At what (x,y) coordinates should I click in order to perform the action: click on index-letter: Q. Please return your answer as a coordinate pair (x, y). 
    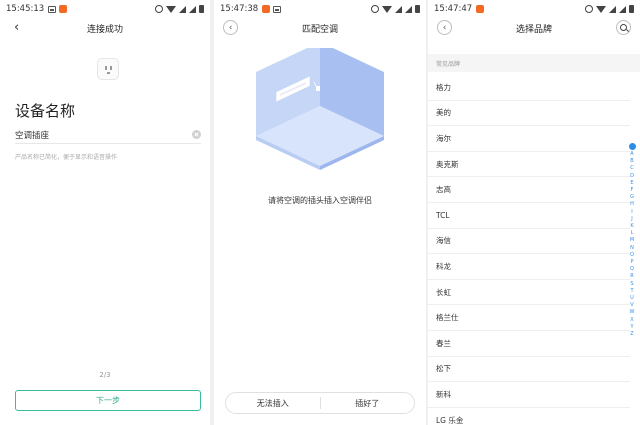
    Looking at the image, I should click on (632, 269).